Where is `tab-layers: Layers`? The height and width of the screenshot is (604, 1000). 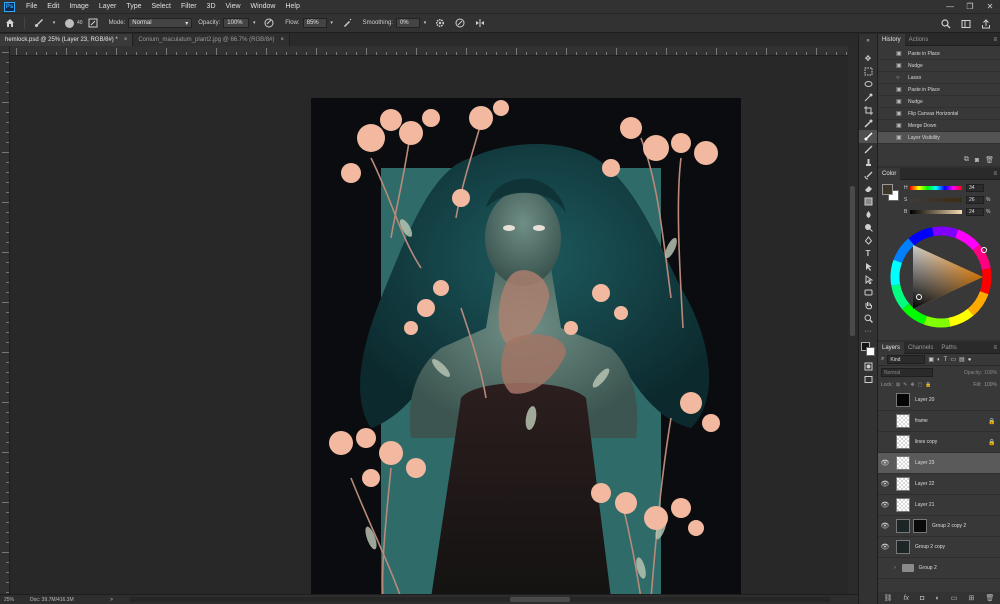 tab-layers: Layers is located at coordinates (891, 347).